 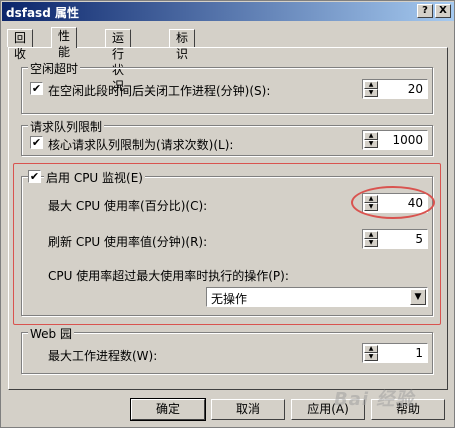 I want to click on idle-timeout-value: 20, so click(x=415, y=89).